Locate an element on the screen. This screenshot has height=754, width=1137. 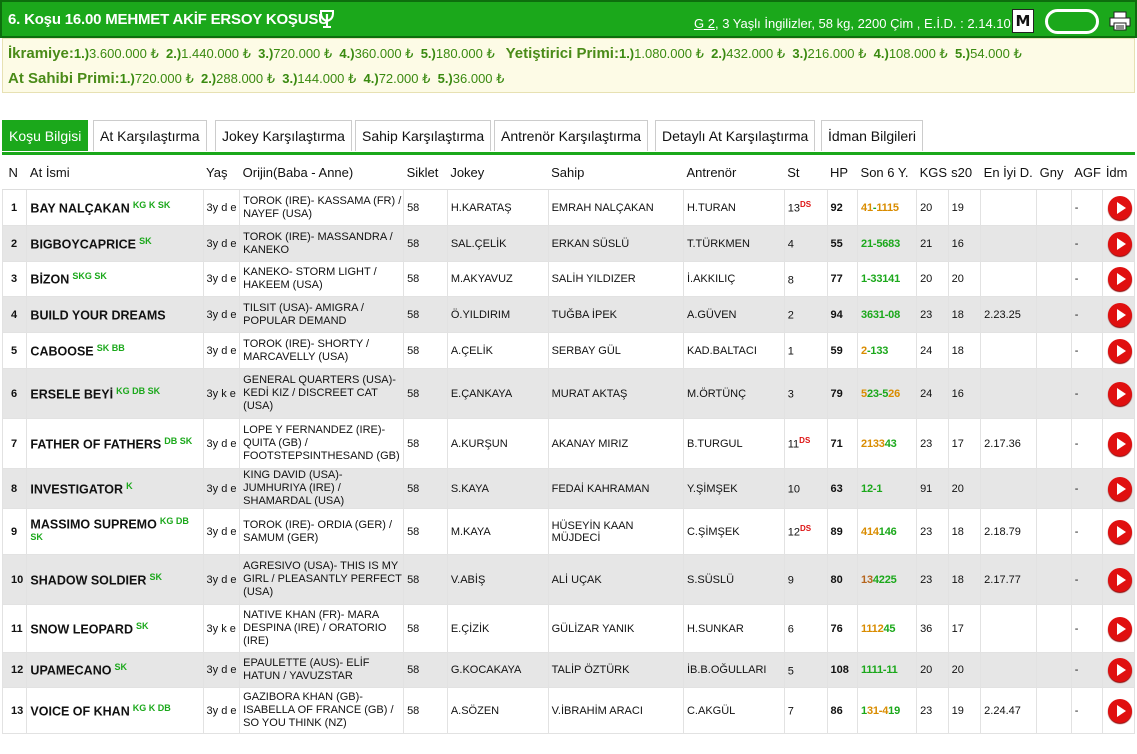
owner-link: FEDAİ KAHRAMAN is located at coordinates (615, 488).